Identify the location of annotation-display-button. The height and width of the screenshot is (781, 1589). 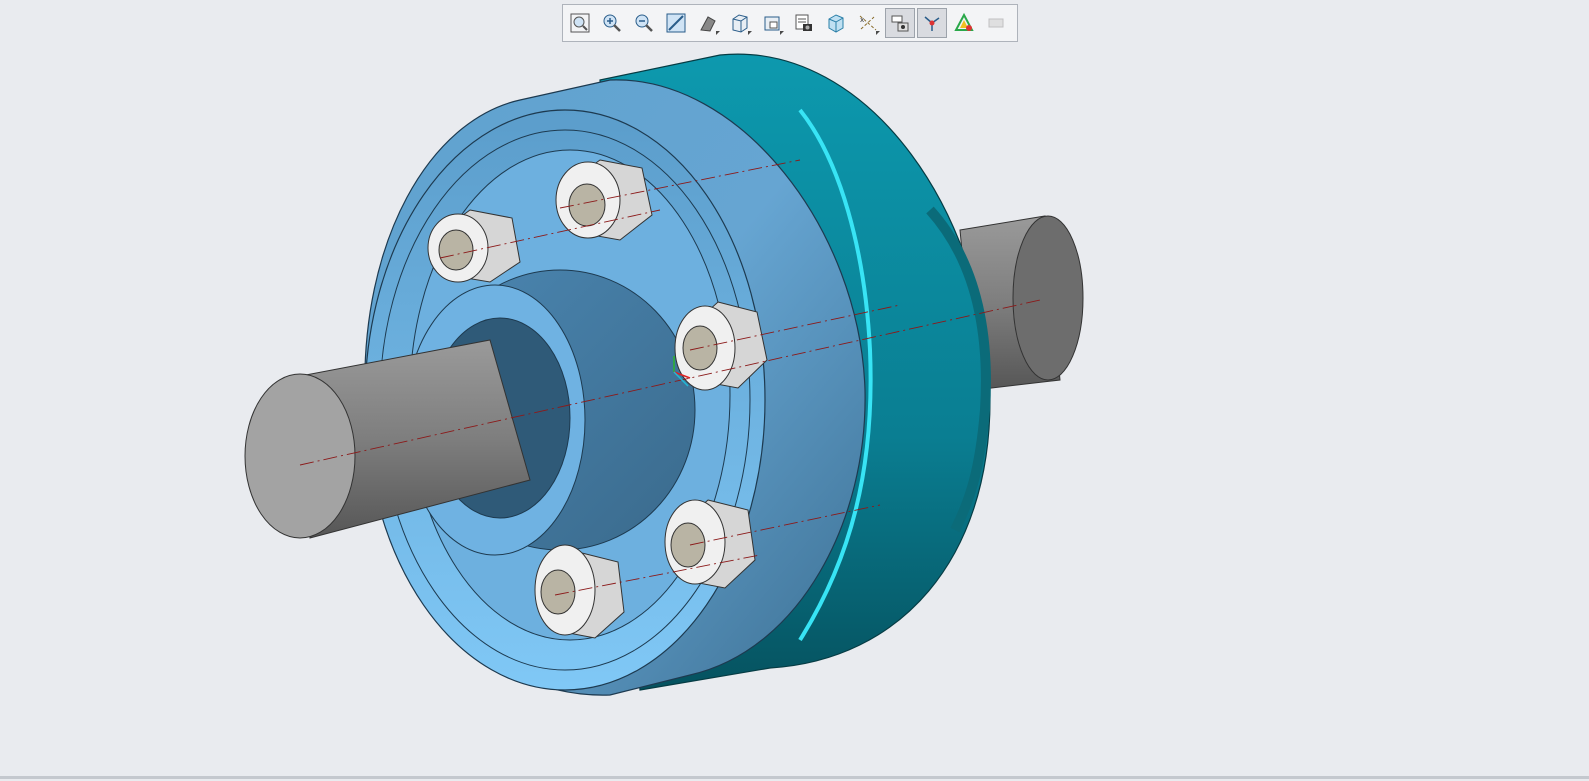
(900, 23).